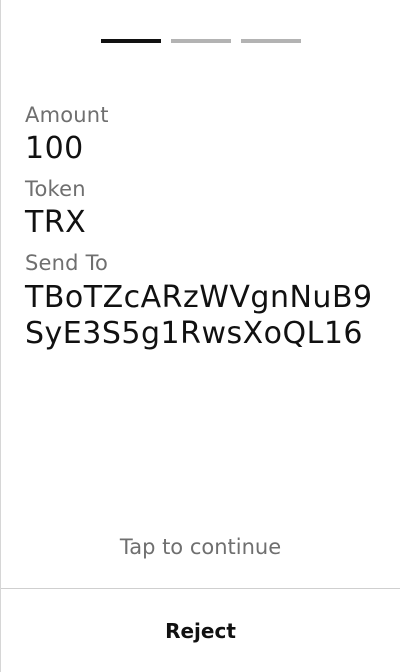  I want to click on token-label: Token, so click(55, 189).